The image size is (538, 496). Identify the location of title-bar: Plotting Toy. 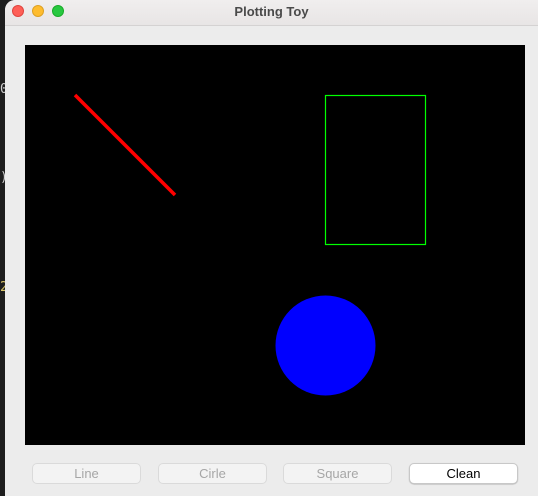
(271, 13).